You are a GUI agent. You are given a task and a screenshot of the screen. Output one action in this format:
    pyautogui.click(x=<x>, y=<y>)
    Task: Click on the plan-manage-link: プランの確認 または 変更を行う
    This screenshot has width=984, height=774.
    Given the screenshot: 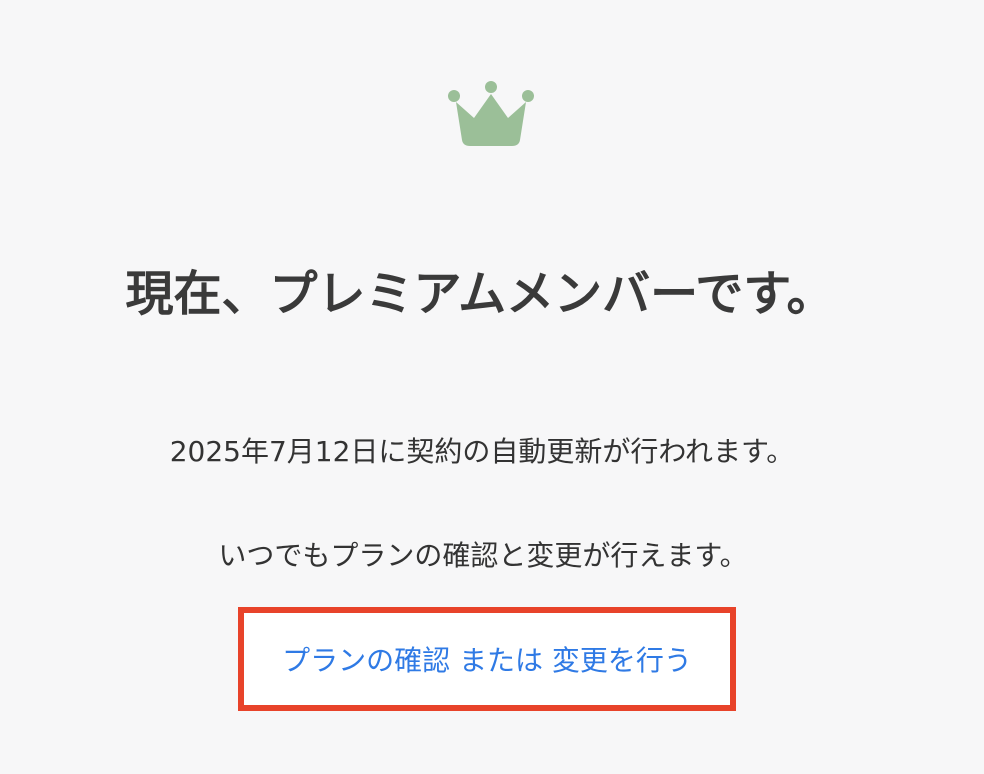 What is the action you would take?
    pyautogui.click(x=487, y=659)
    